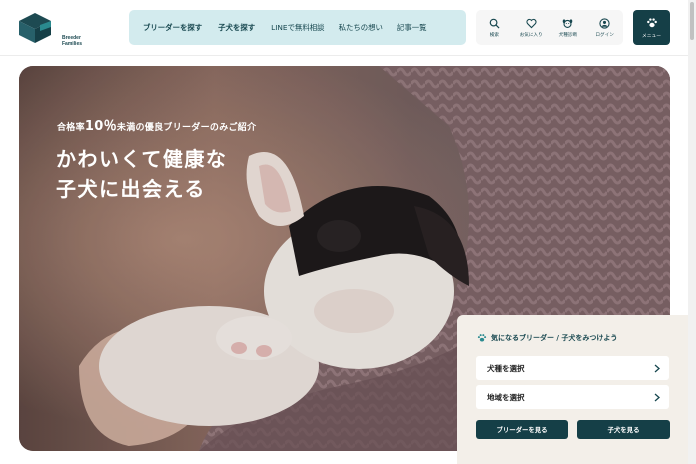 This screenshot has width=696, height=464. Describe the element at coordinates (554, 338) in the screenshot. I see `search-card-heading-text: 気になるブリーダー / 子犬をみつけよう` at that location.